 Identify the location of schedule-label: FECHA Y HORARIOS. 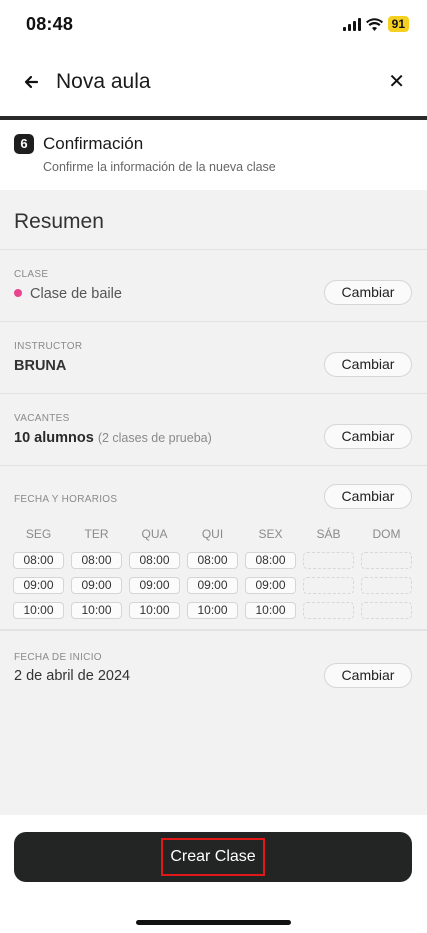
(66, 499).